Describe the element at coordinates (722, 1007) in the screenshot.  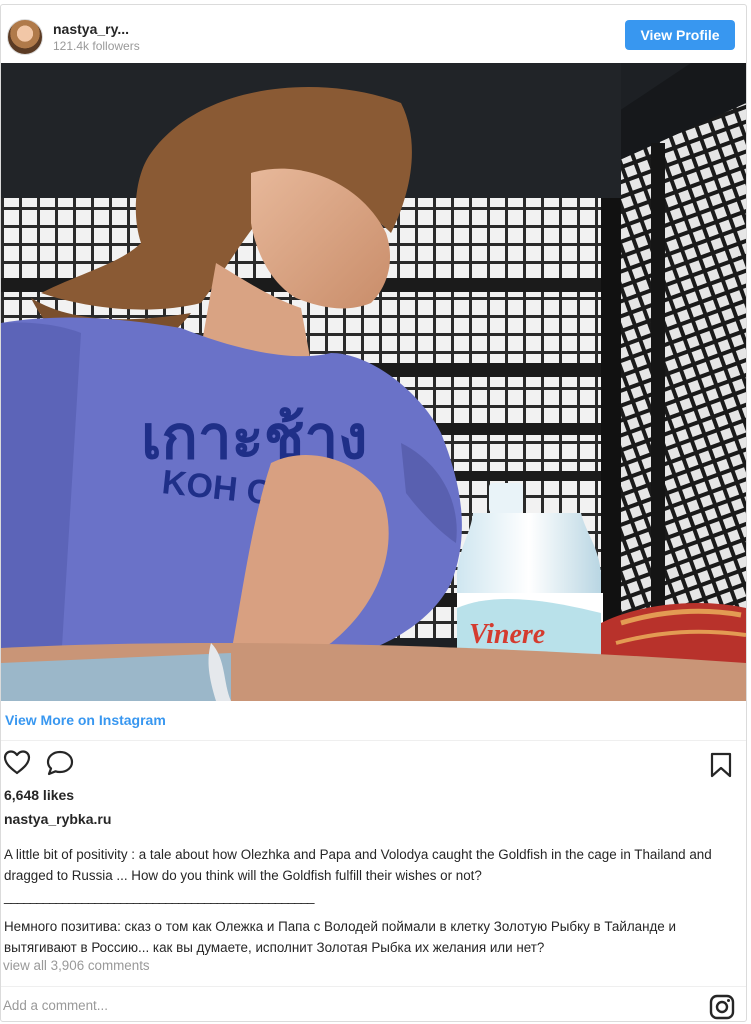
I see `instagram-icon` at that location.